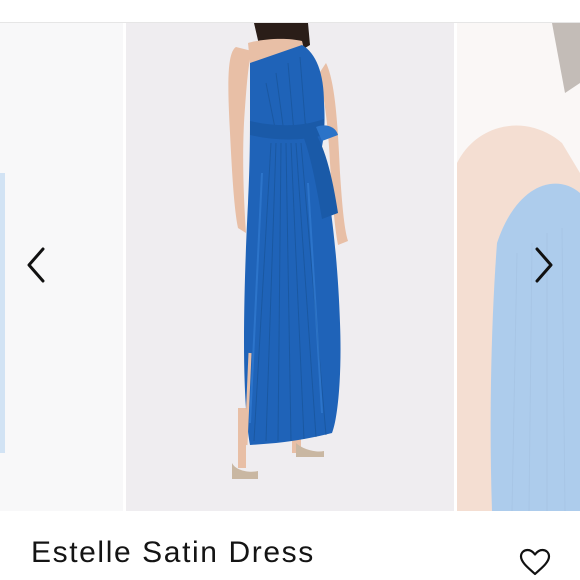 The width and height of the screenshot is (580, 580). Describe the element at coordinates (290, 11) in the screenshot. I see `top-bar` at that location.